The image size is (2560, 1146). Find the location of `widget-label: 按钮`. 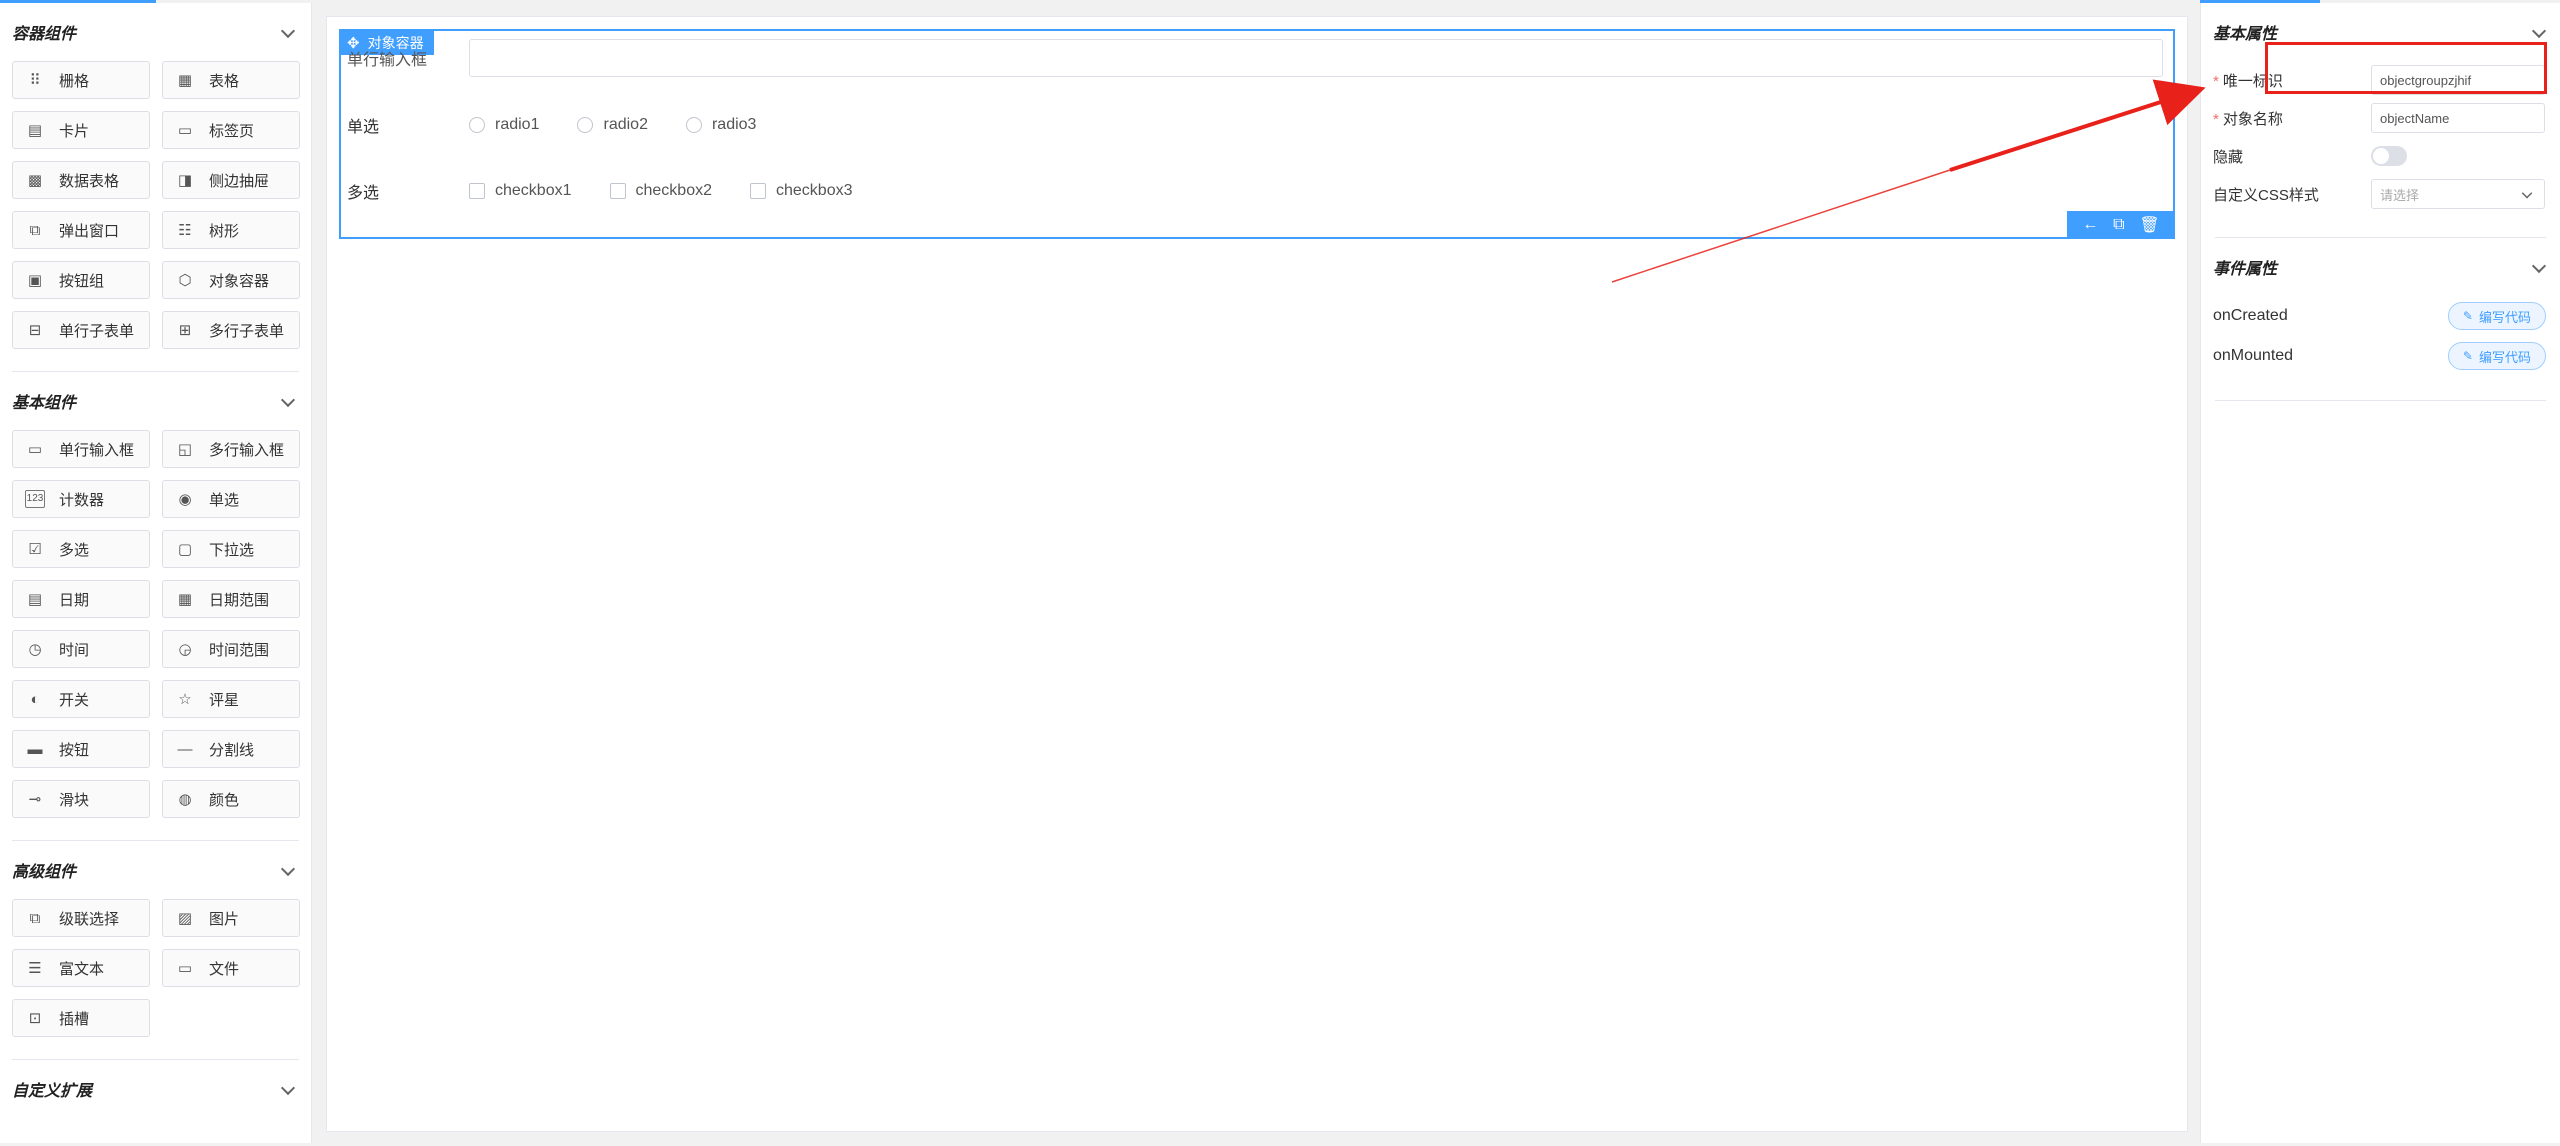

widget-label: 按钮 is located at coordinates (74, 750).